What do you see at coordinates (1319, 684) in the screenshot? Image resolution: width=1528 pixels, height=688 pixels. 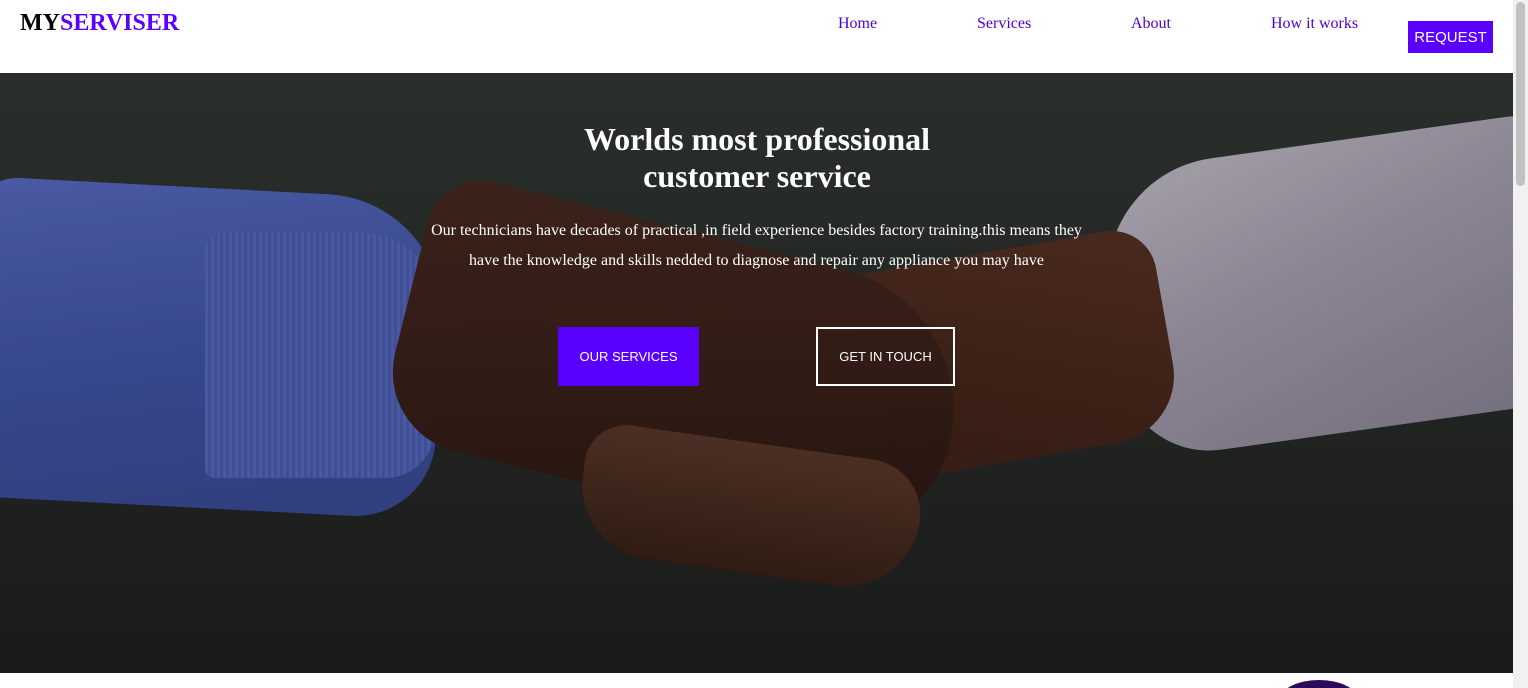 I see `decorative-circle` at bounding box center [1319, 684].